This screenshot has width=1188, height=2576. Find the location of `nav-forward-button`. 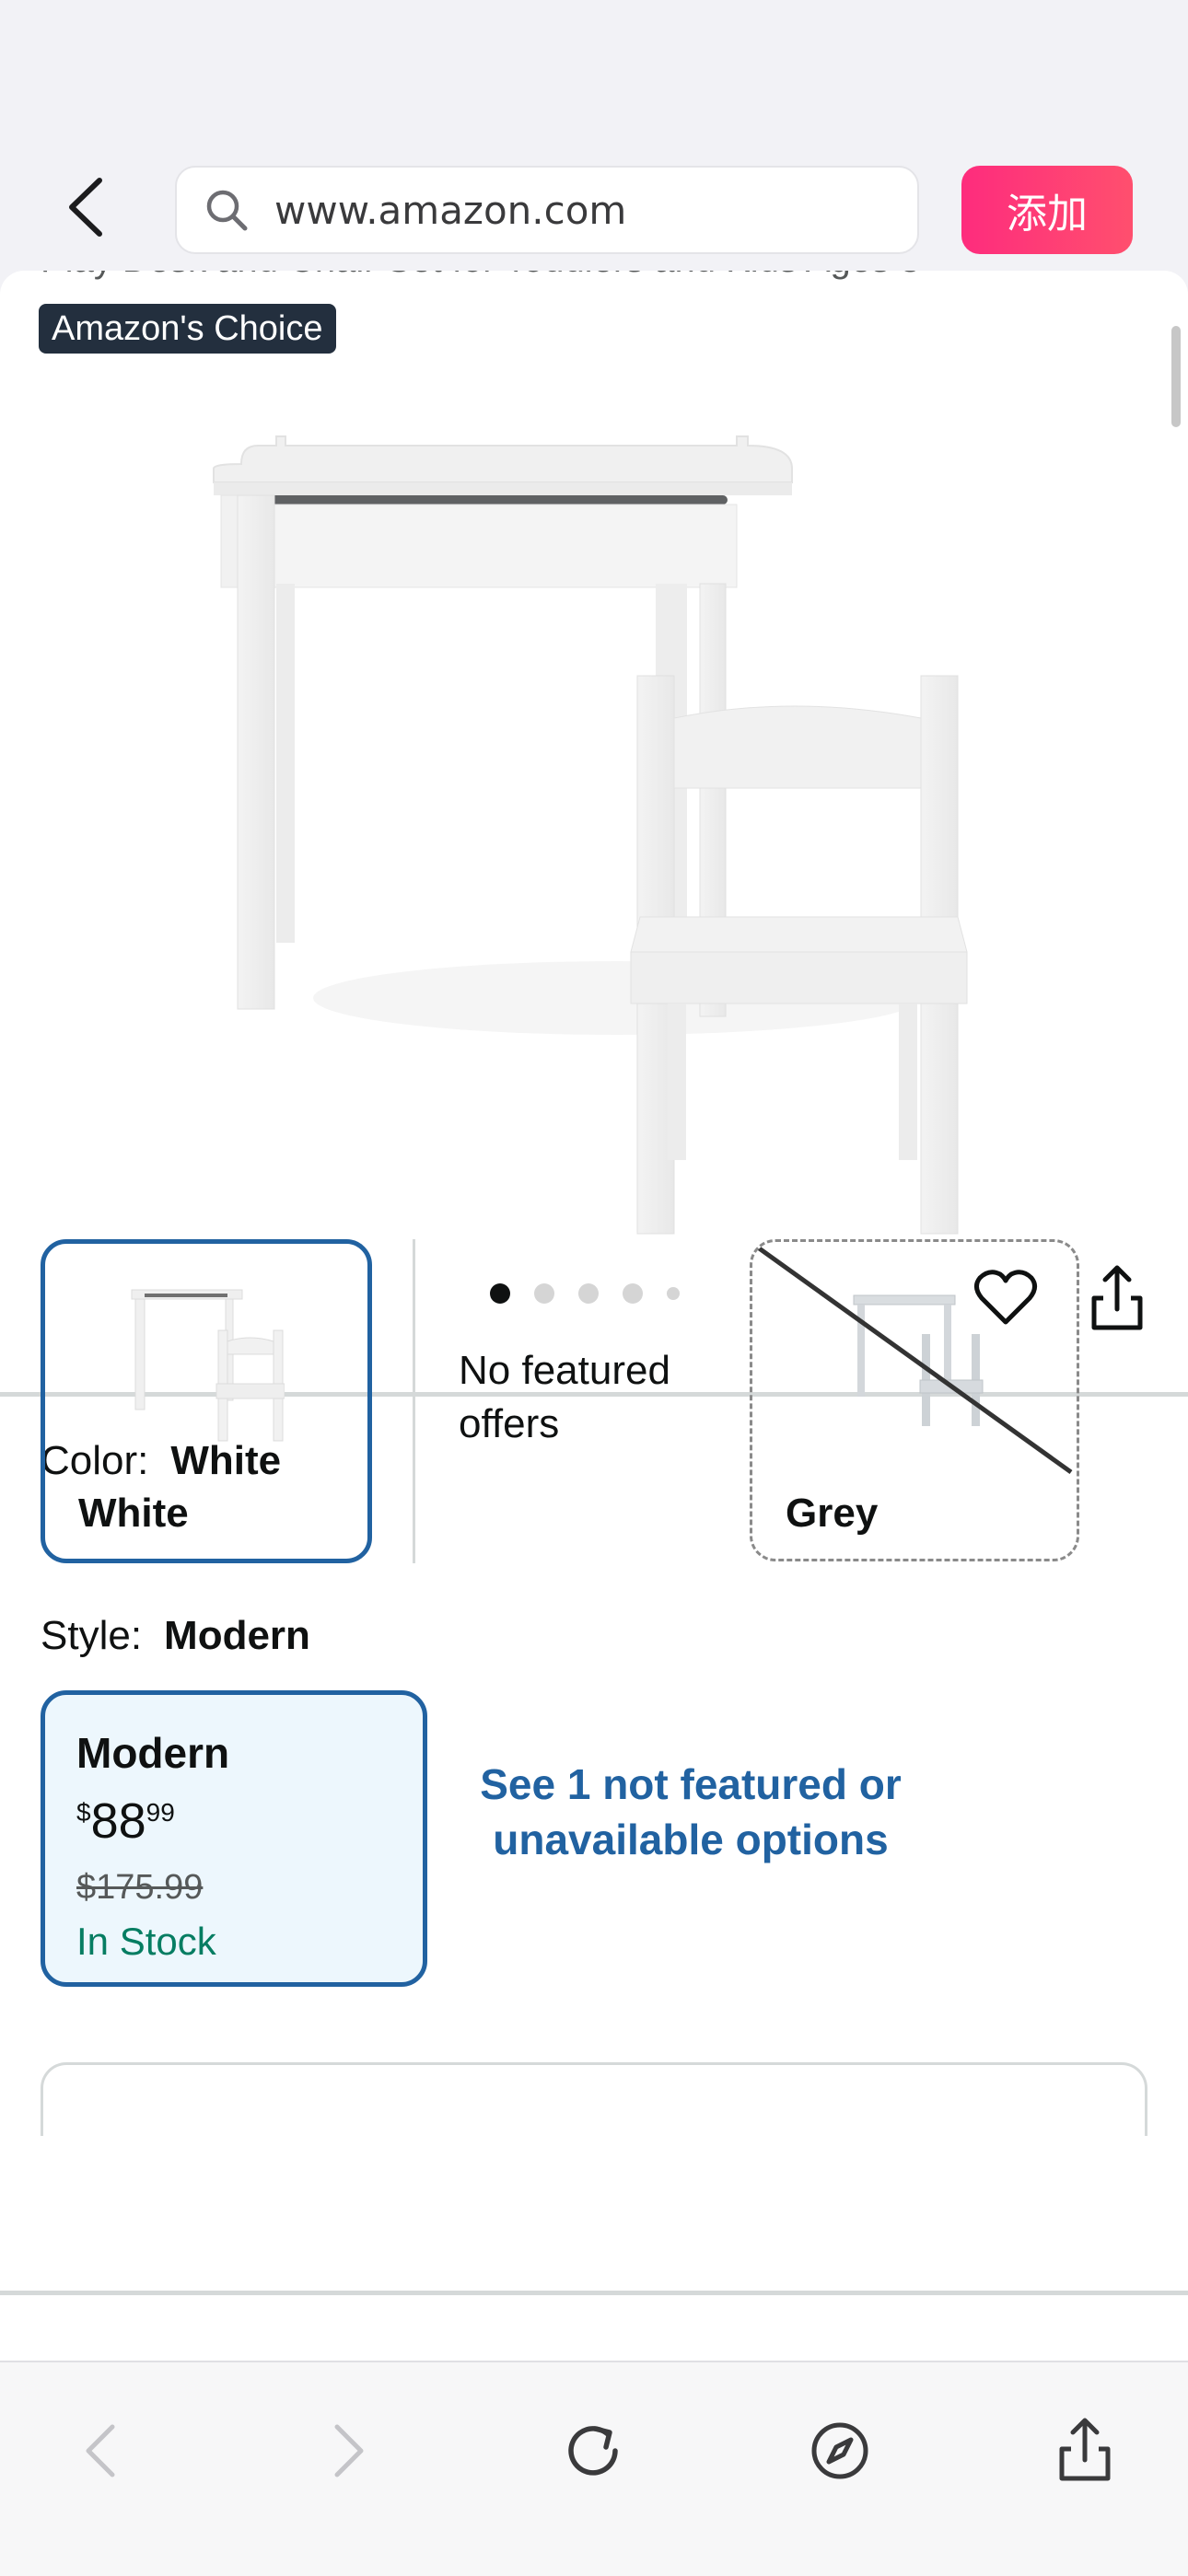

nav-forward-button is located at coordinates (350, 2451).